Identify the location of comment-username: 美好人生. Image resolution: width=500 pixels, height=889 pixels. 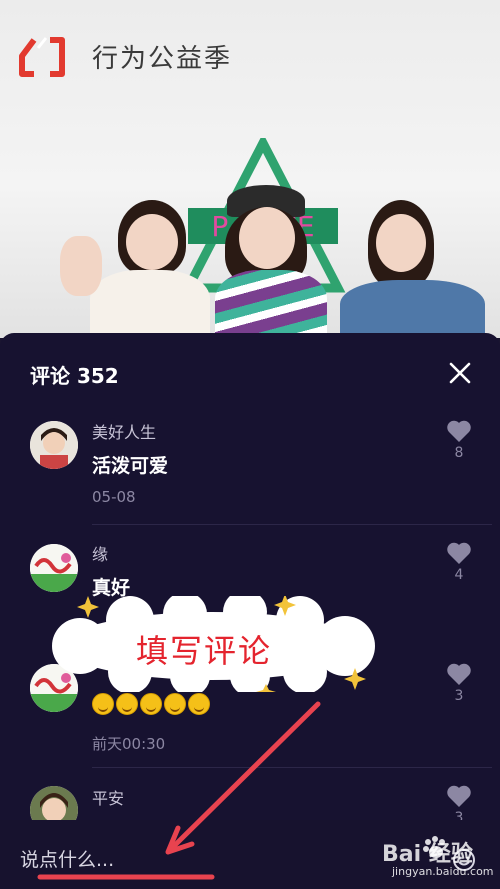
(124, 431).